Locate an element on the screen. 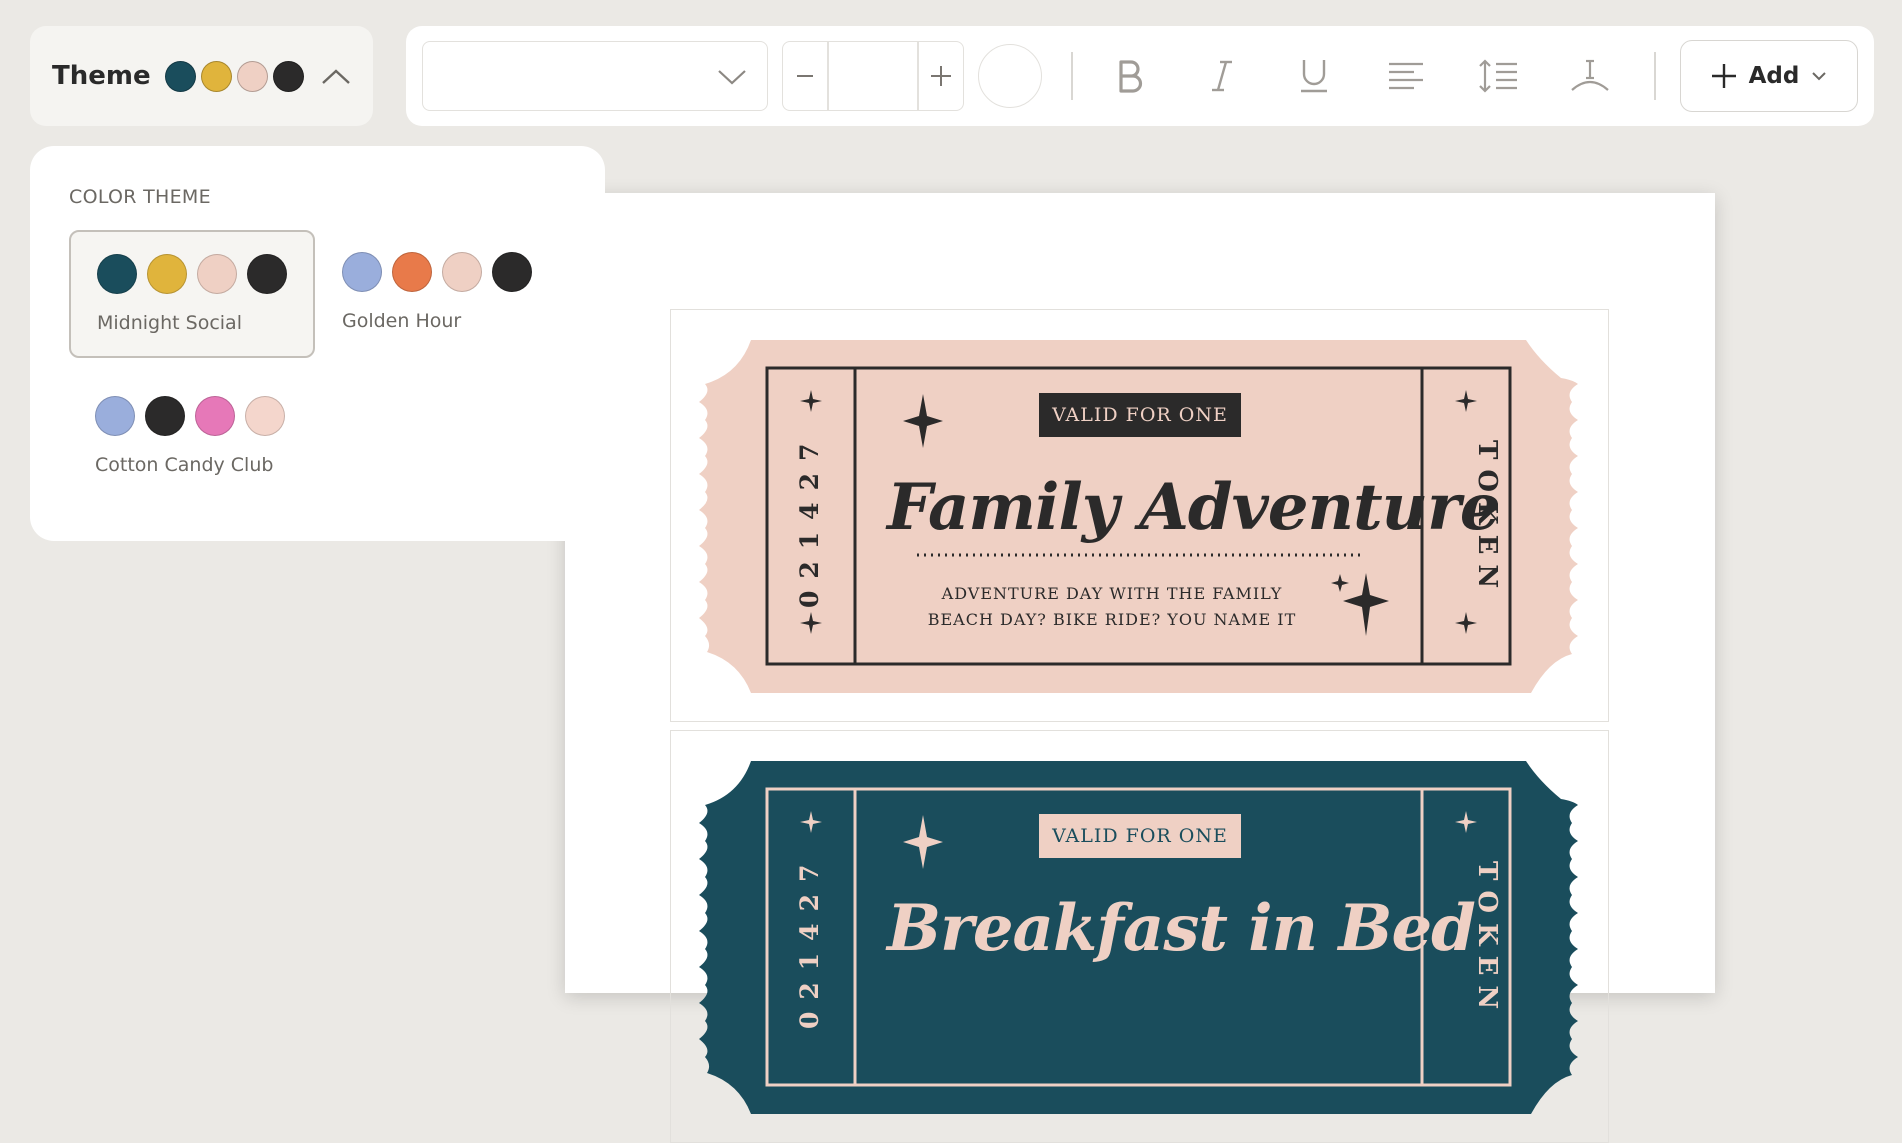 This screenshot has width=1902, height=1143. toolbar: Add is located at coordinates (1140, 76).